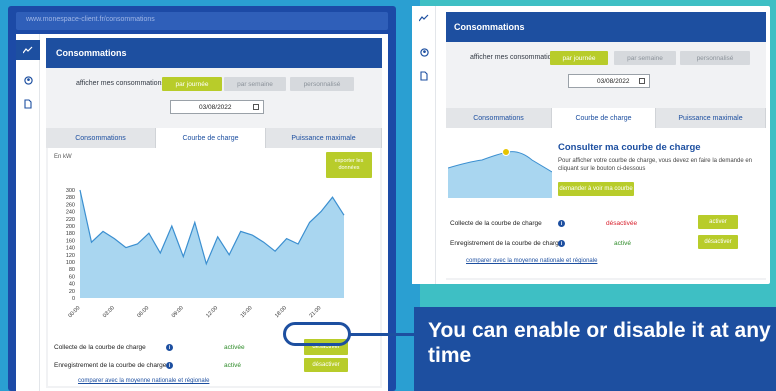  I want to click on x-tick-label: 06:00, so click(143, 312).